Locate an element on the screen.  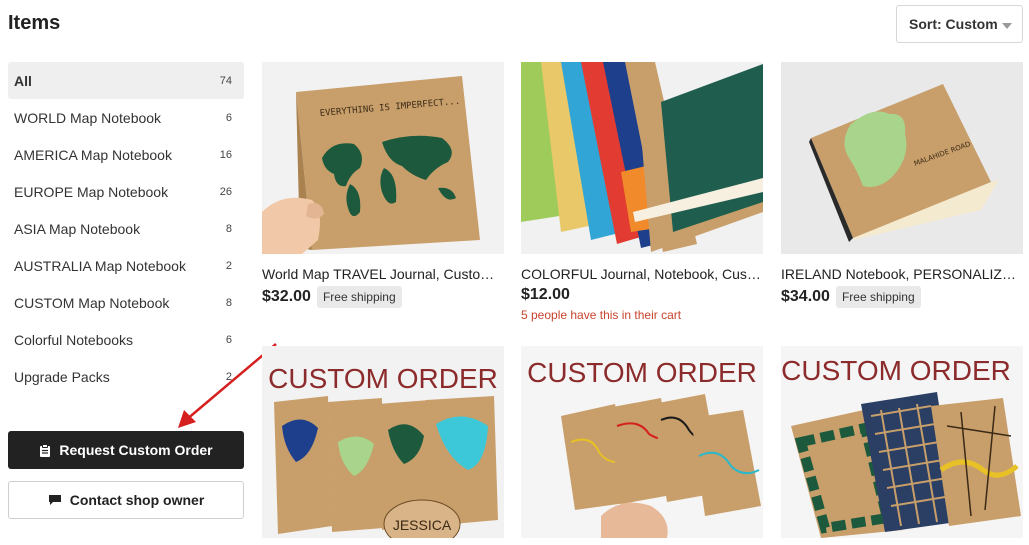
ireland-notebook-photo: MALAHIDE ROAD is located at coordinates (902, 158).